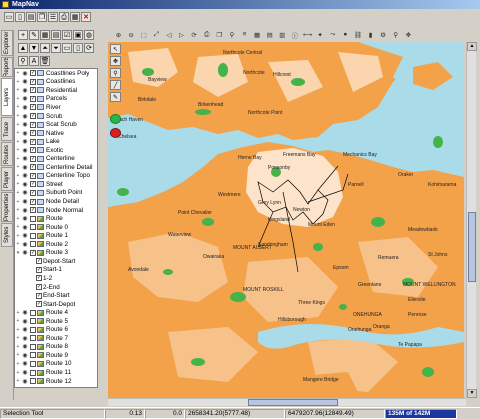  What do you see at coordinates (34, 61) in the screenshot?
I see `label-icon: A` at bounding box center [34, 61].